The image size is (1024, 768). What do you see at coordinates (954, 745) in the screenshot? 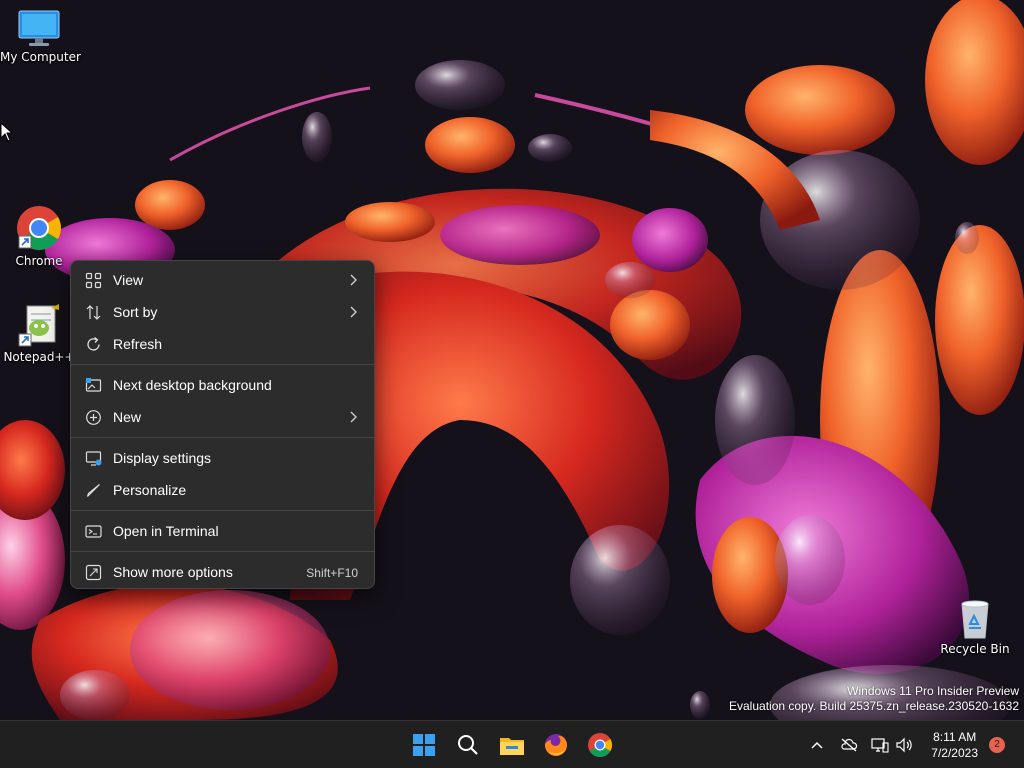
I see `system-clock: 8:11 AM 7/2/2023` at bounding box center [954, 745].